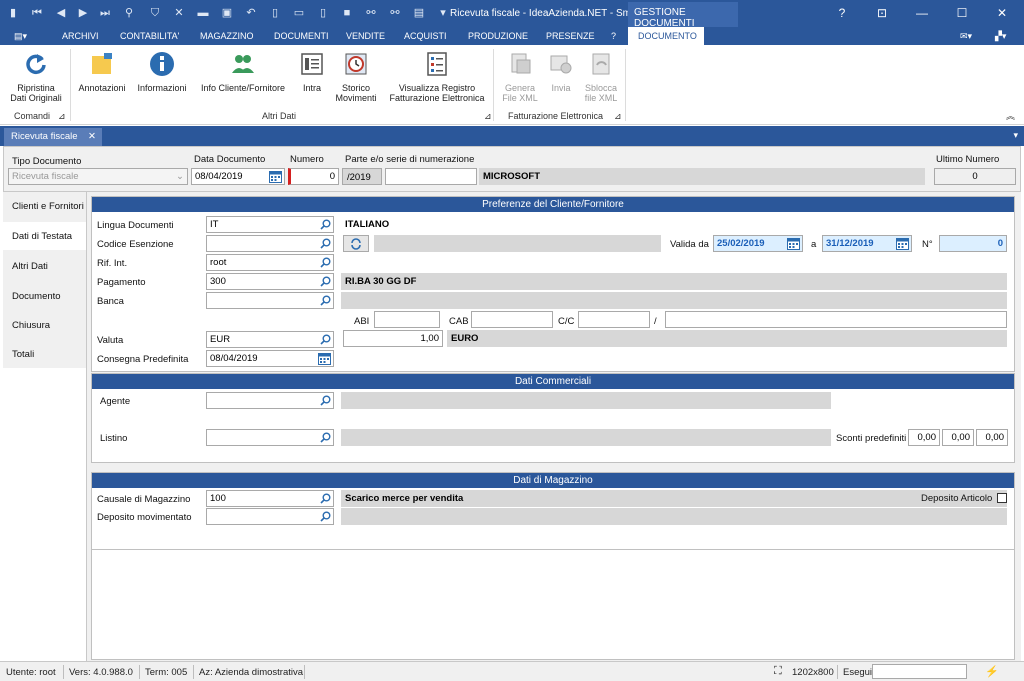 The height and width of the screenshot is (681, 1024). I want to click on abi-field, so click(407, 319).